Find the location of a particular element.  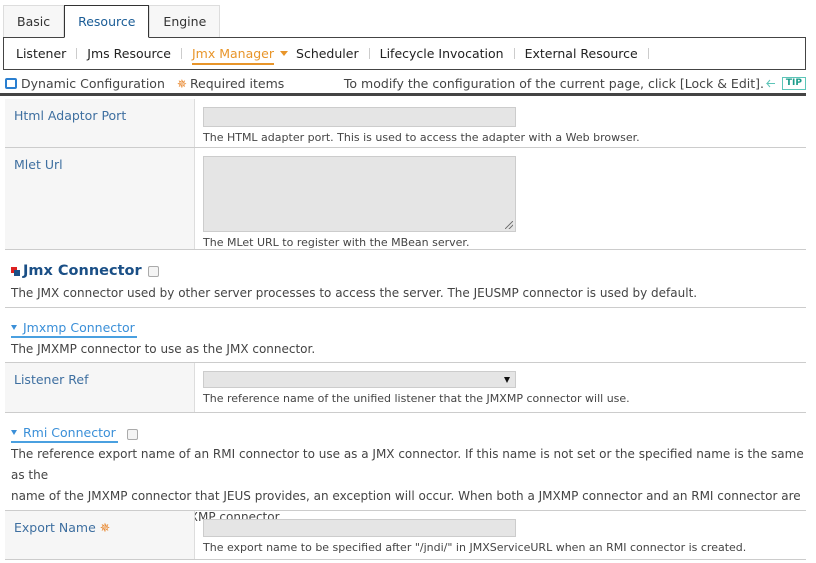

subnav-label: Listener is located at coordinates (41, 53).